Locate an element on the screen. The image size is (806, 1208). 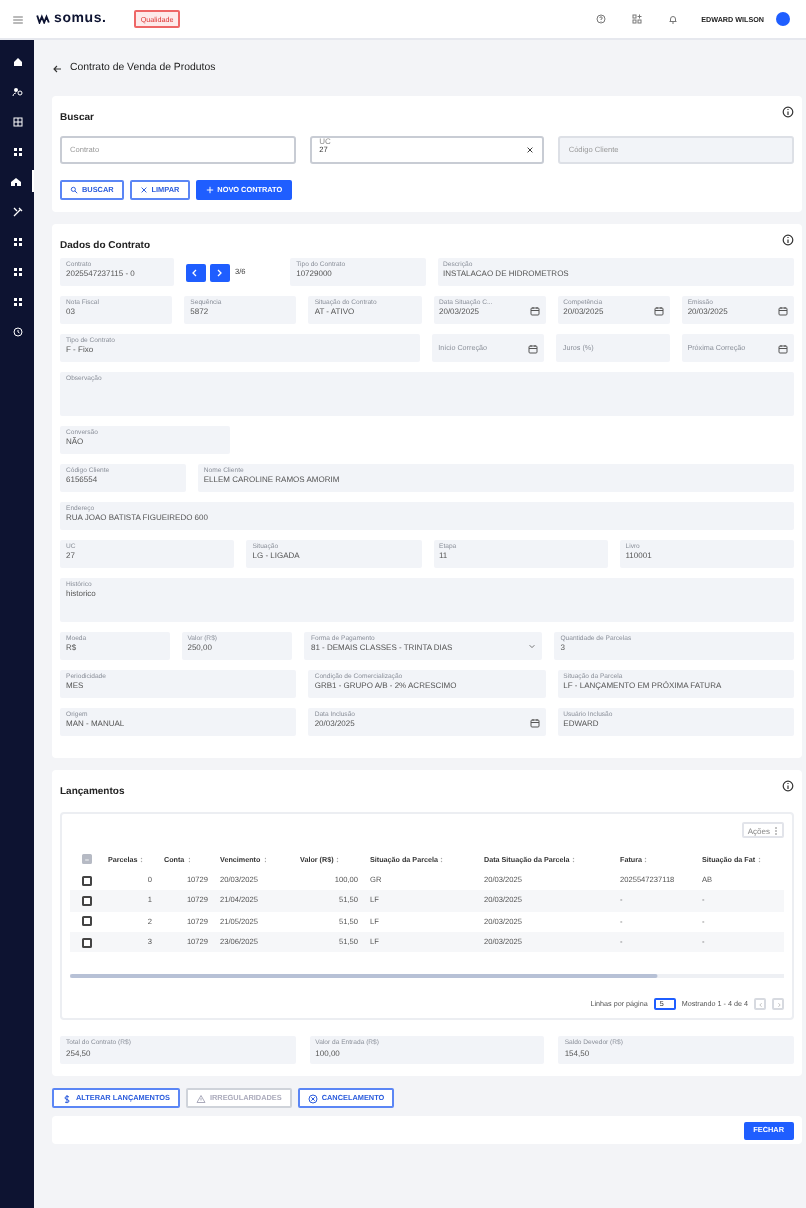
tools-icon is located at coordinates (17, 211).